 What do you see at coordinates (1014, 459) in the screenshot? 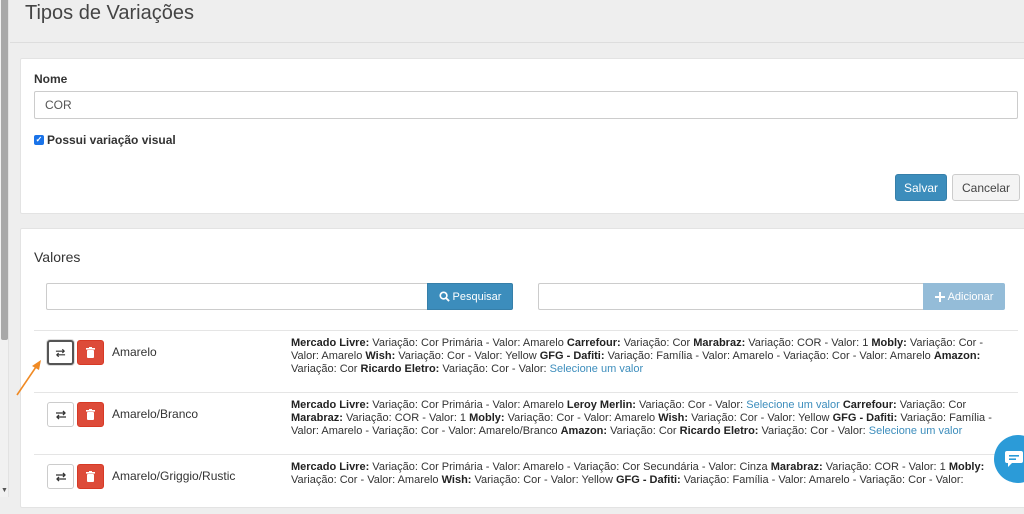
I see `chat-icon` at bounding box center [1014, 459].